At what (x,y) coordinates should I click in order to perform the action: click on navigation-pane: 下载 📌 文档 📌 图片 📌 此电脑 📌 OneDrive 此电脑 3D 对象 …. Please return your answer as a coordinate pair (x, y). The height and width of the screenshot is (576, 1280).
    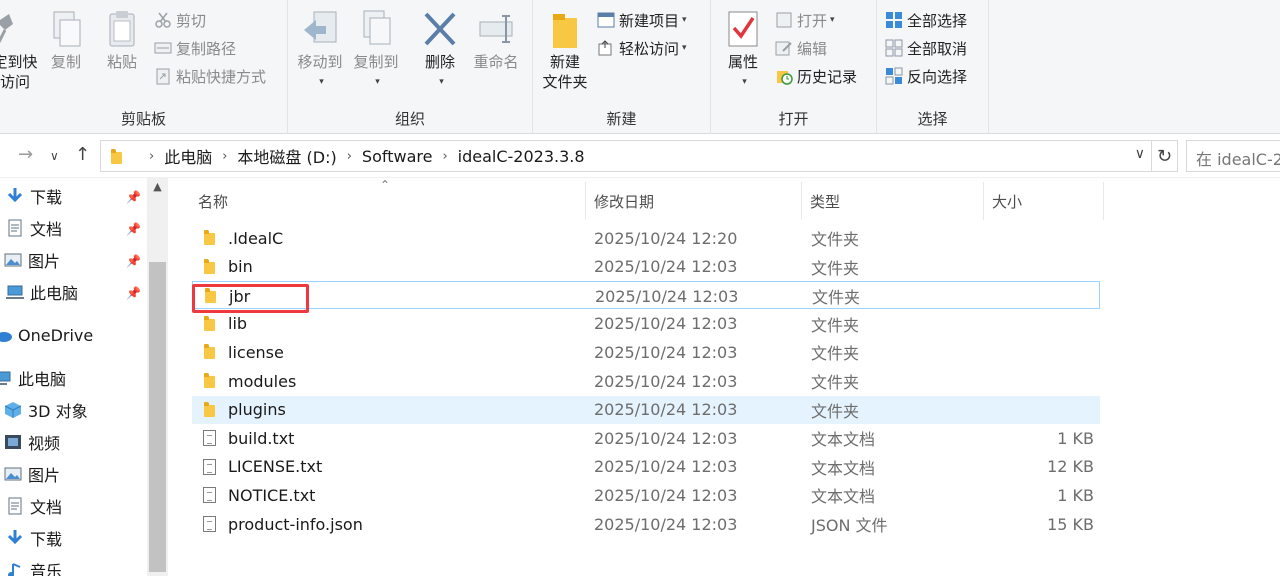
    Looking at the image, I should click on (85, 377).